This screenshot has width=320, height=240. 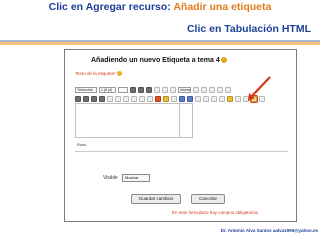 What do you see at coordinates (153, 89) in the screenshot?
I see `editor-toolbar-row-1: Trebuchet 1 (8 pt) Idioma` at bounding box center [153, 89].